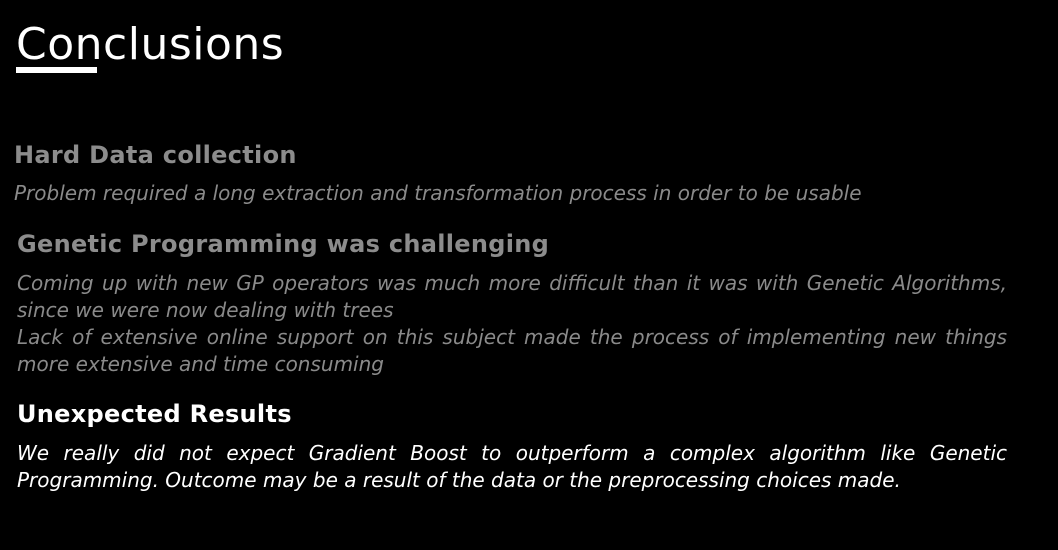  I want to click on section-heading: Genetic Programming was challenging, so click(283, 244).